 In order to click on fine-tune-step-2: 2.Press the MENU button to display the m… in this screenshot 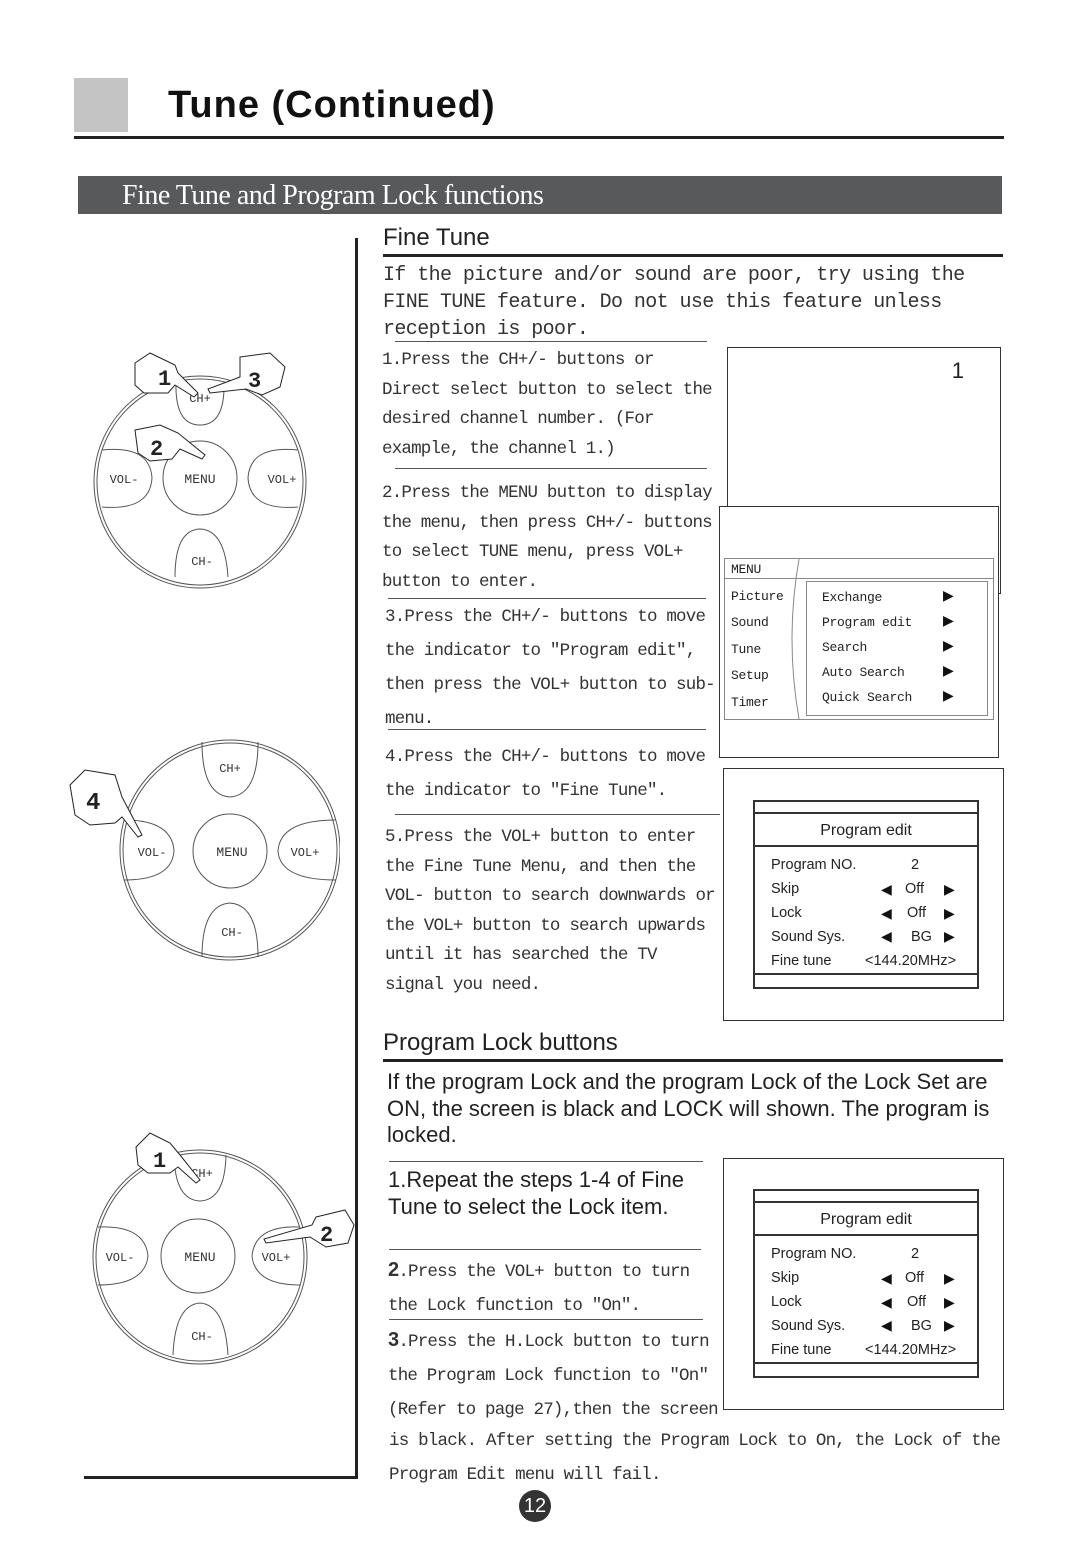, I will do `click(547, 537)`.